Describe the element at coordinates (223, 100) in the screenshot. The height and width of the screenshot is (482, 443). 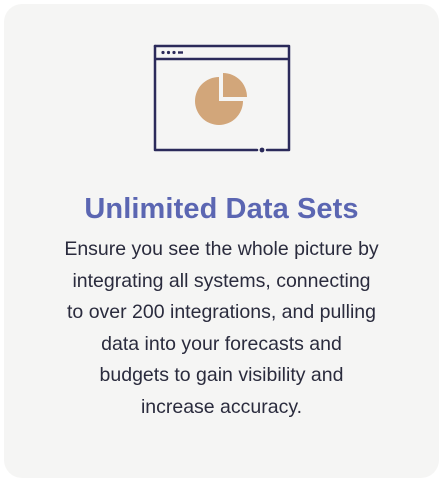
I see `browser-window-pie-chart-icon` at that location.